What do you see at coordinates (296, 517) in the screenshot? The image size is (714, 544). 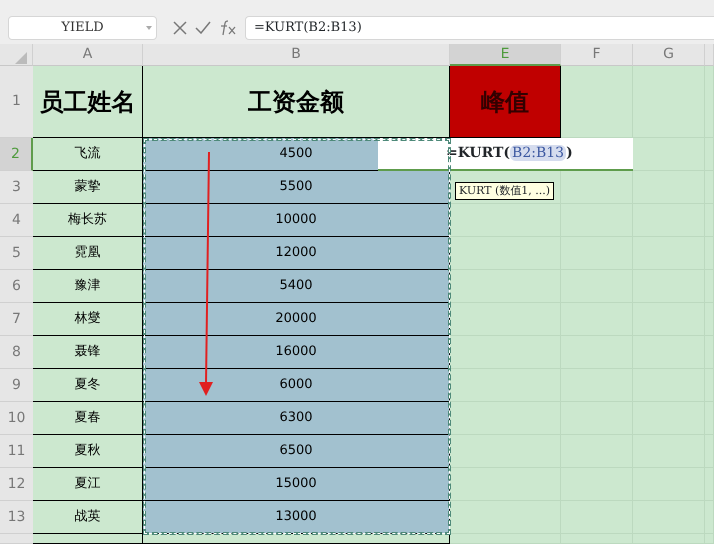 I see `table-cell: 13000` at bounding box center [296, 517].